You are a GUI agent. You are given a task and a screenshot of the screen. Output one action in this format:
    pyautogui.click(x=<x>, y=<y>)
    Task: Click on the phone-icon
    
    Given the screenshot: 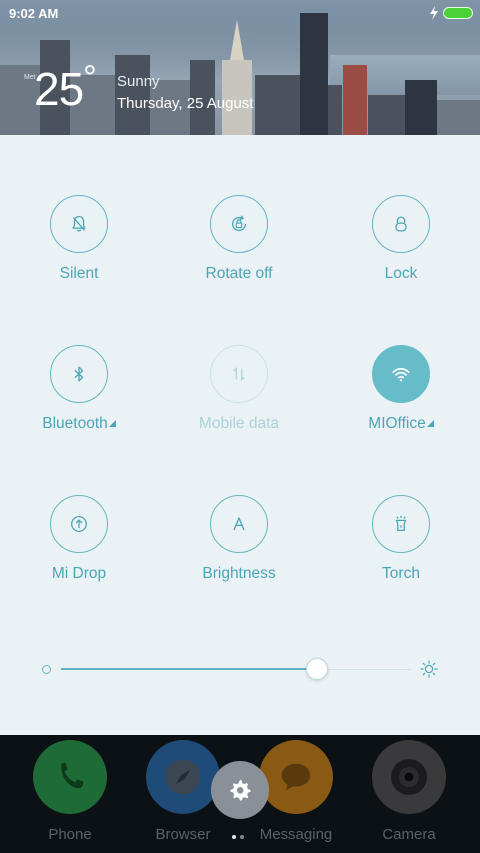 What is the action you would take?
    pyautogui.click(x=72, y=775)
    